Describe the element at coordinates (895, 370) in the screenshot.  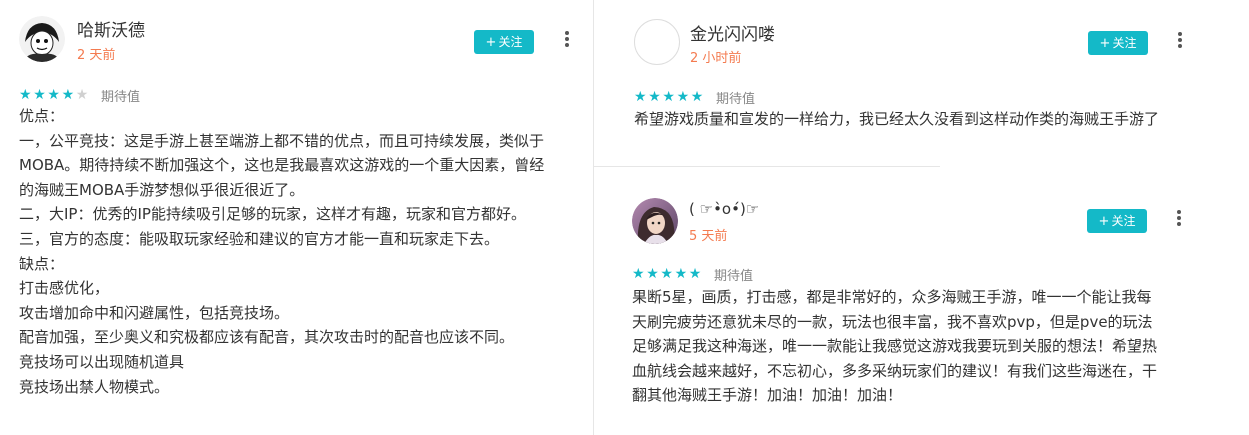
I see `review-line: 血航线会越来越好，不忘初心，多多采纳玩家们的建议！有我们这些海迷在，干` at that location.